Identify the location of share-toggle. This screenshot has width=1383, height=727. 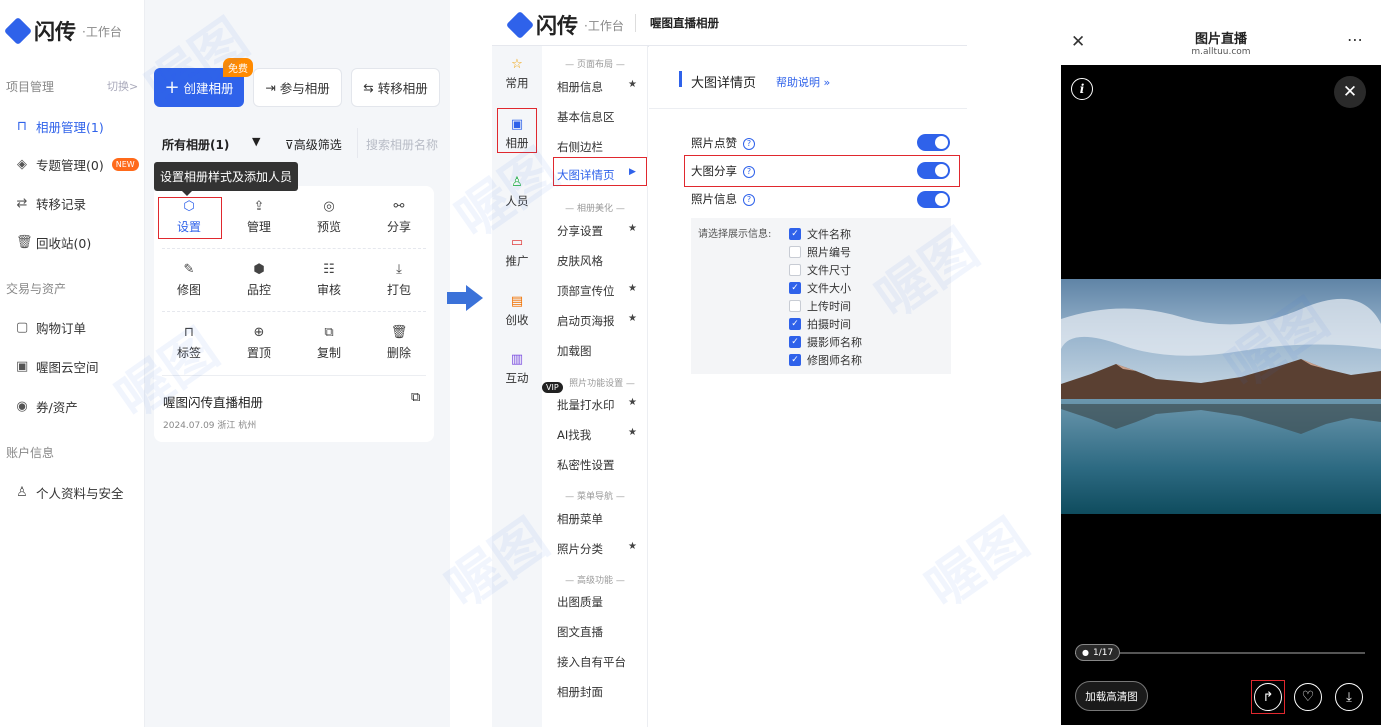
(933, 170).